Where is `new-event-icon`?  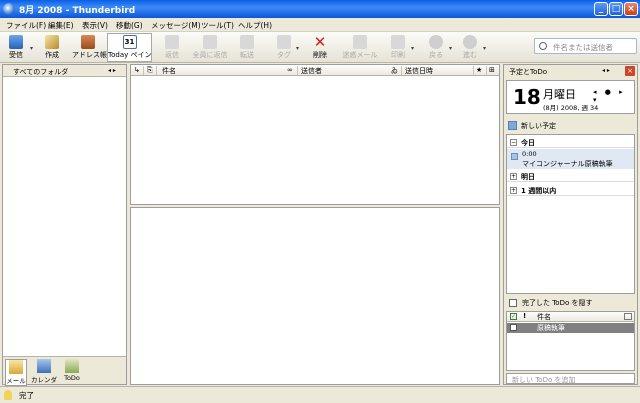 new-event-icon is located at coordinates (512, 125).